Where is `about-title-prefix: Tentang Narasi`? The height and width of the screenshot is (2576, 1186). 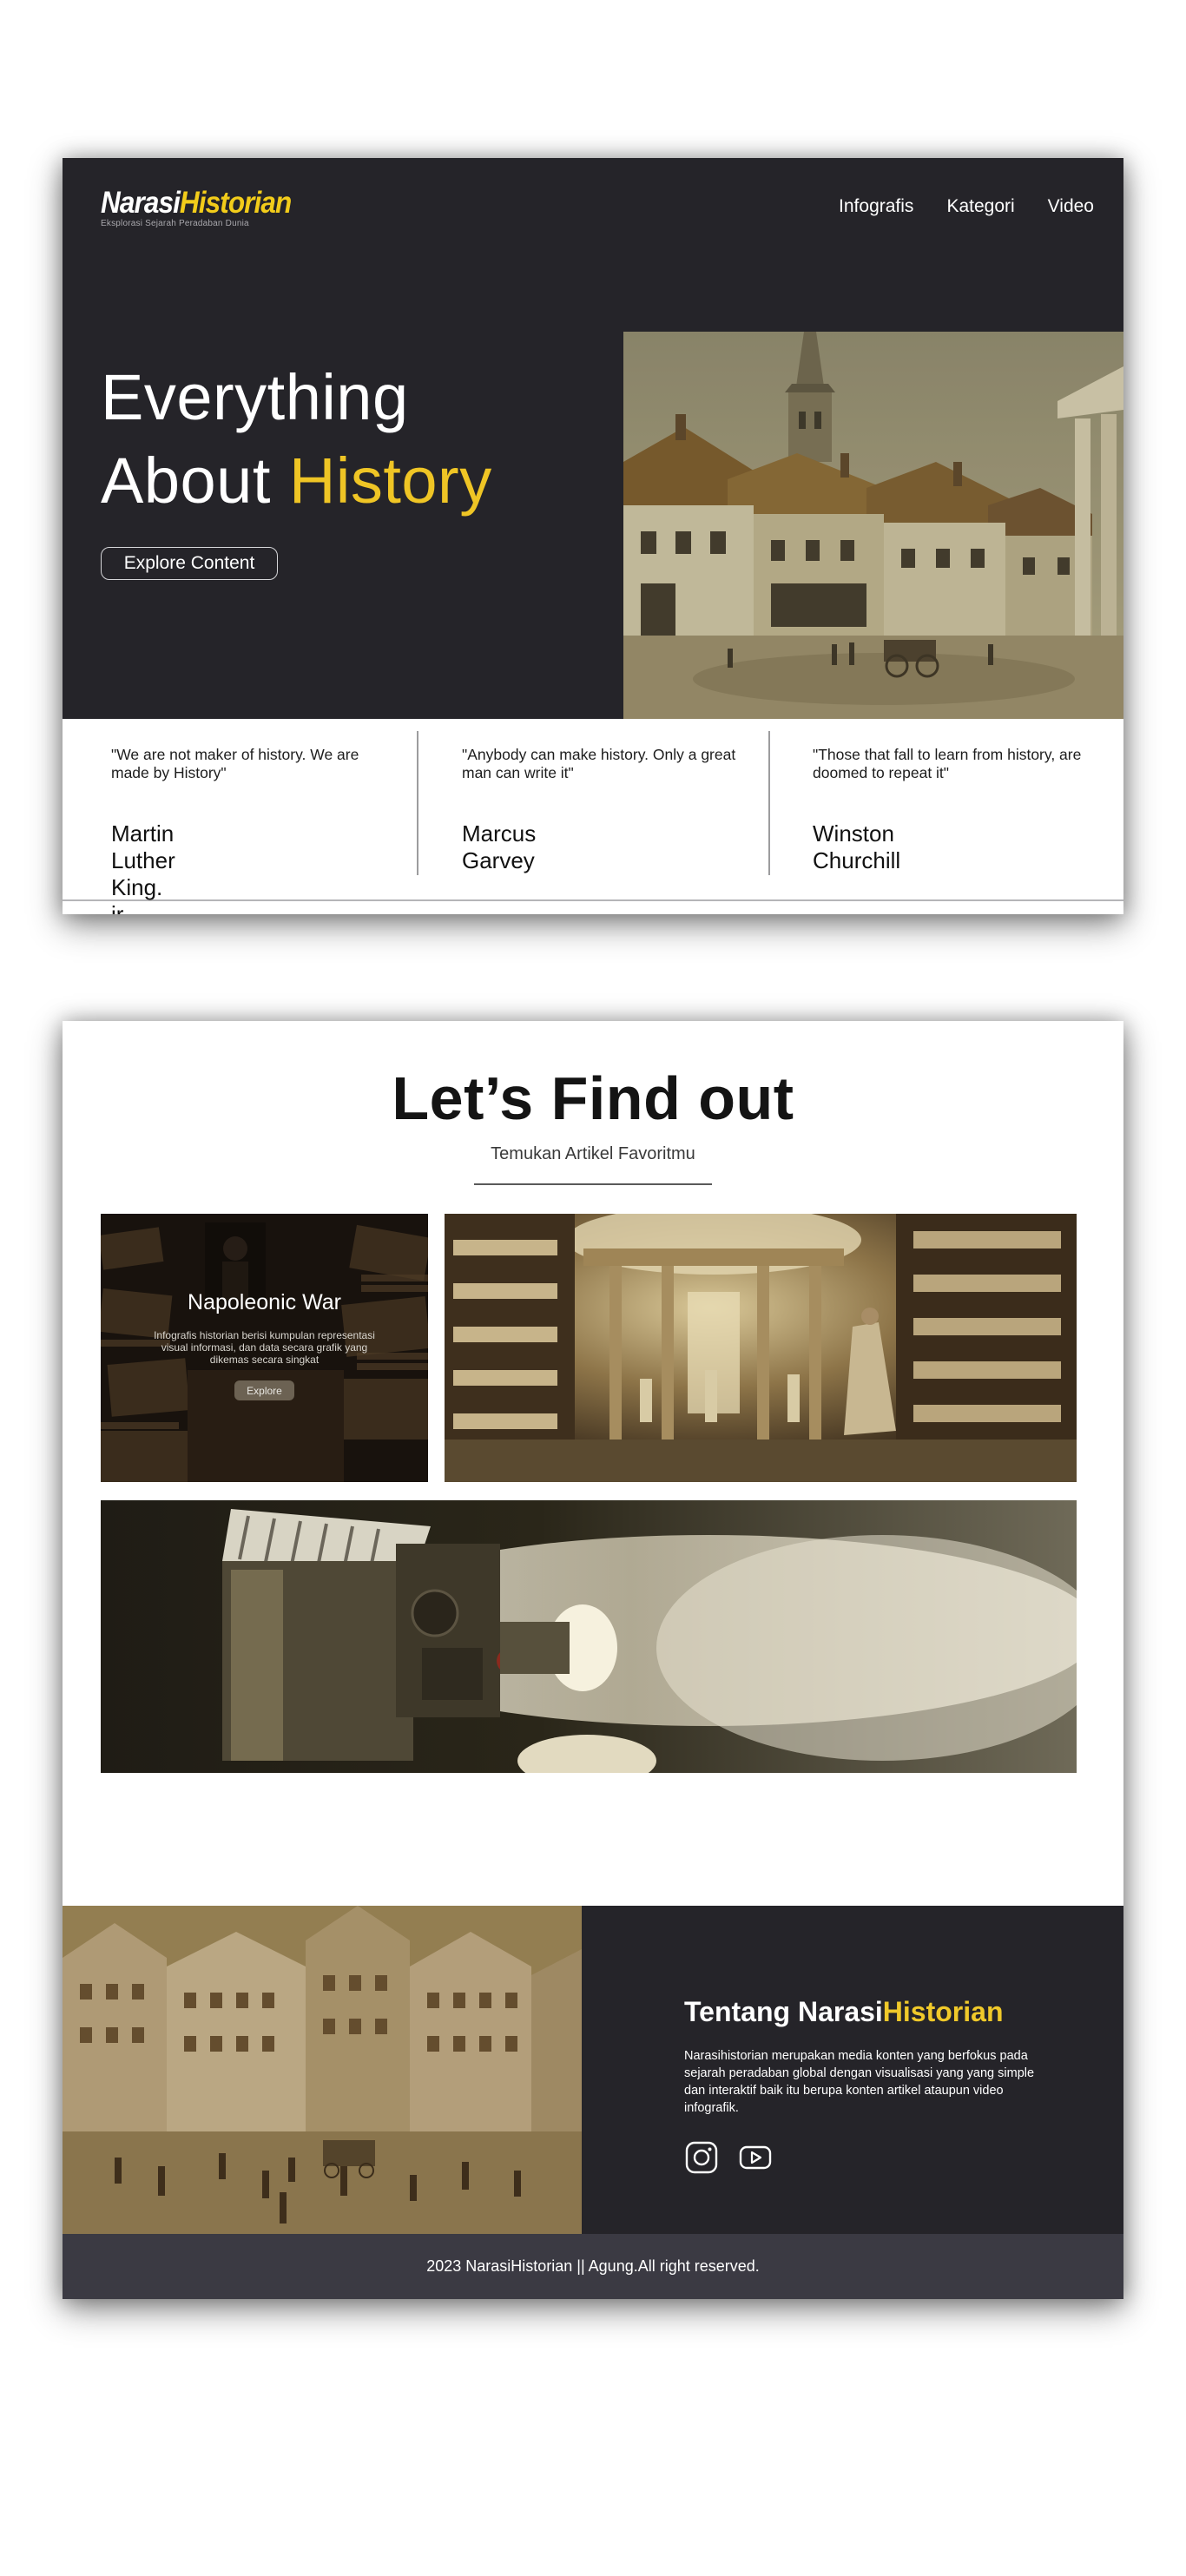
about-title-prefix: Tentang Narasi is located at coordinates (783, 2011).